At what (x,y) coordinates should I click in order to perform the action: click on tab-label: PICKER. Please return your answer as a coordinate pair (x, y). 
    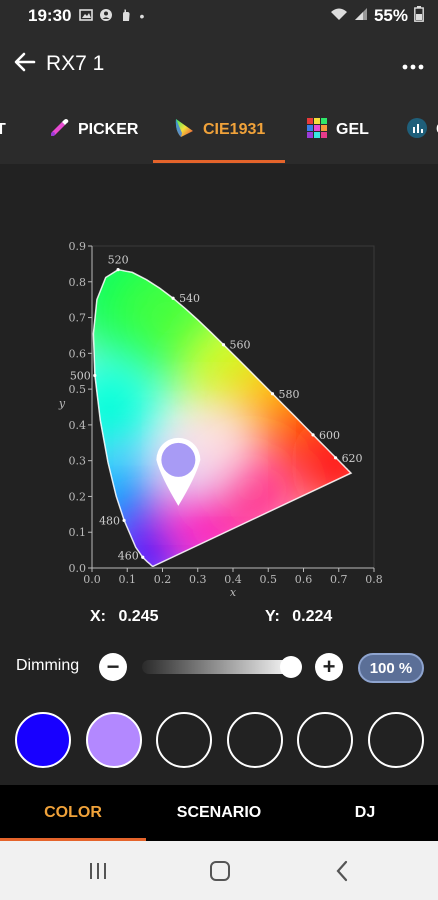
    Looking at the image, I should click on (108, 129).